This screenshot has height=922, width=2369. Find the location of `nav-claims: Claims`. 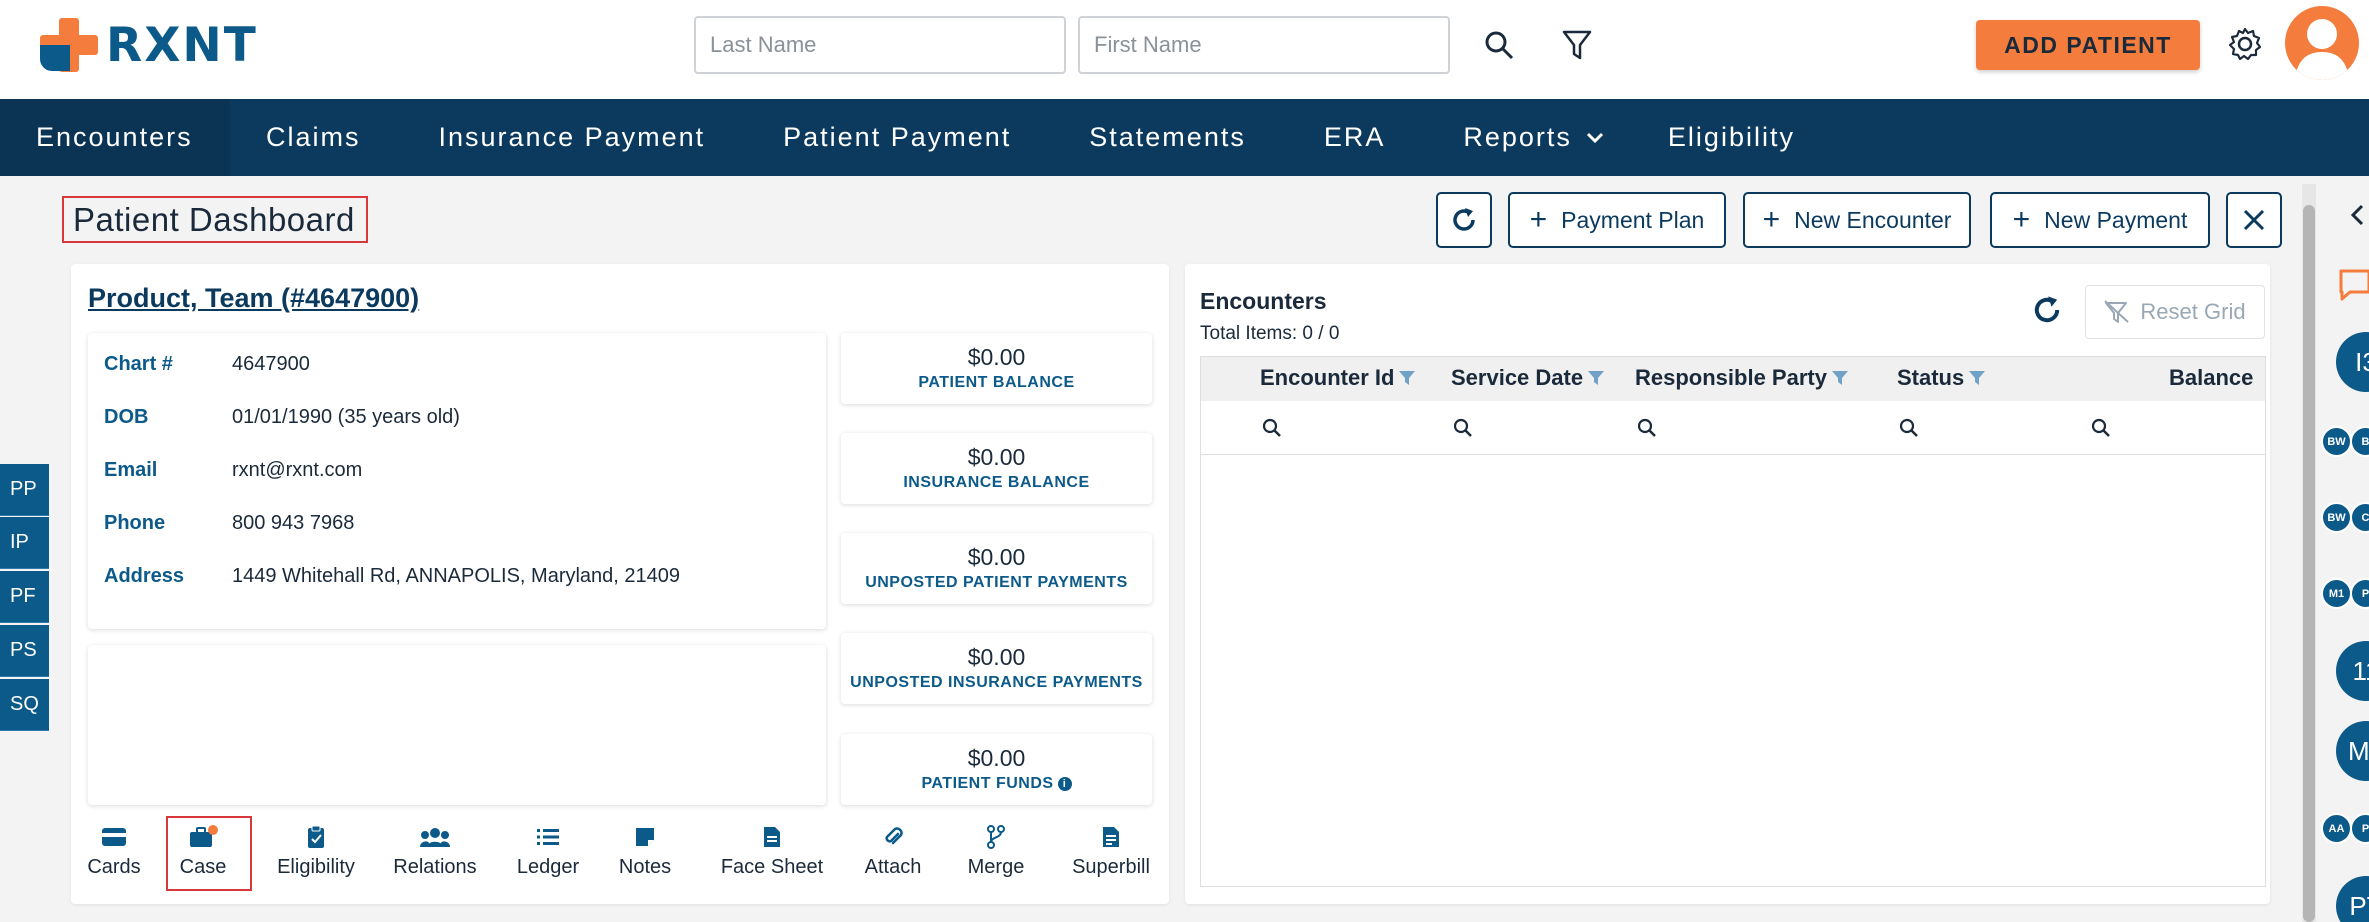

nav-claims: Claims is located at coordinates (313, 137).